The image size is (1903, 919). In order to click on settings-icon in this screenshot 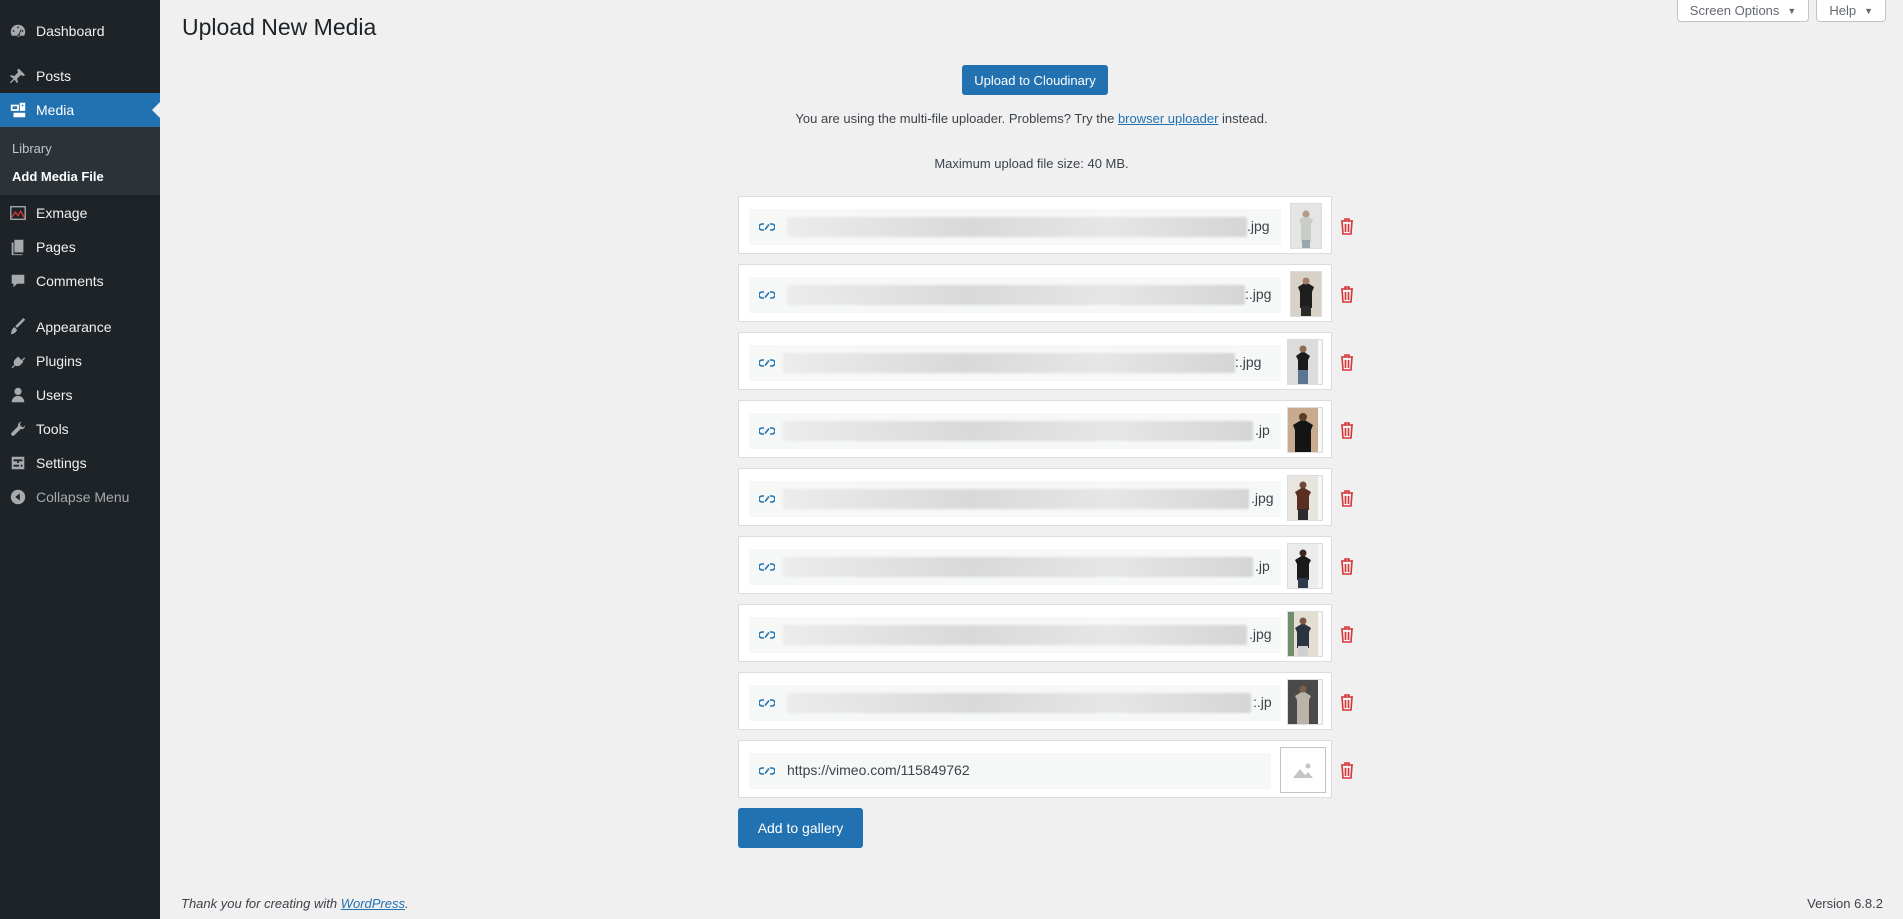, I will do `click(18, 463)`.